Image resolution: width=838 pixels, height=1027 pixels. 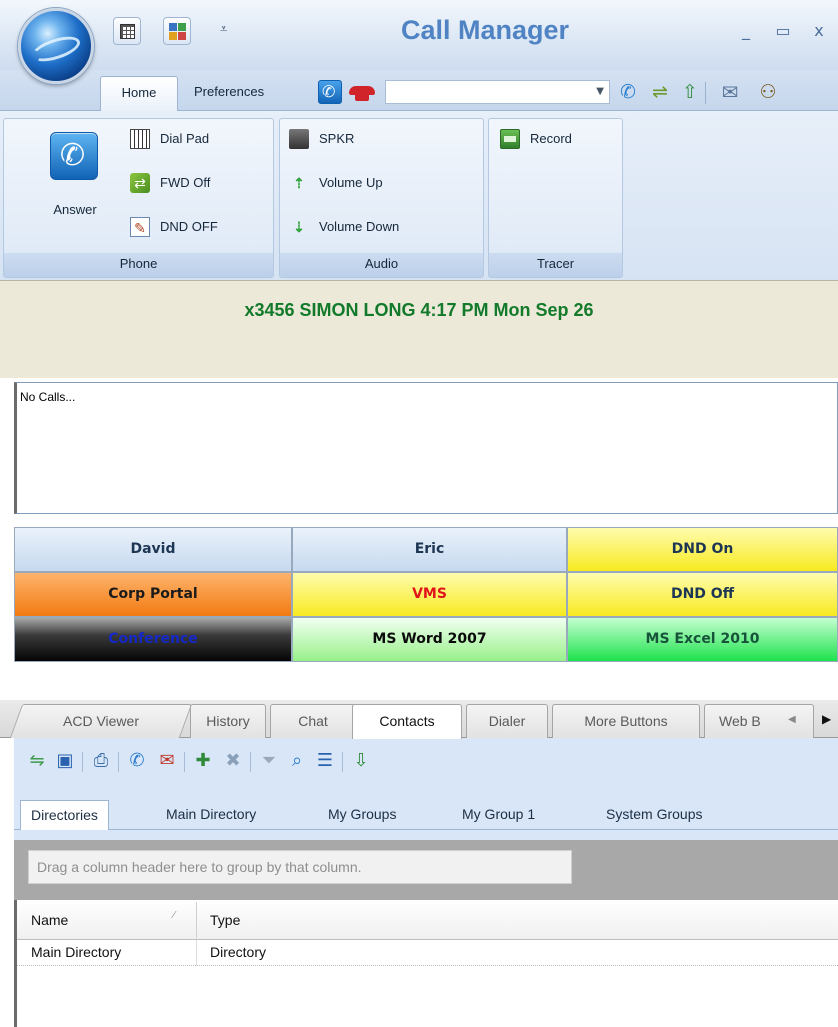 What do you see at coordinates (153, 549) in the screenshot?
I see `speed-button-david: David` at bounding box center [153, 549].